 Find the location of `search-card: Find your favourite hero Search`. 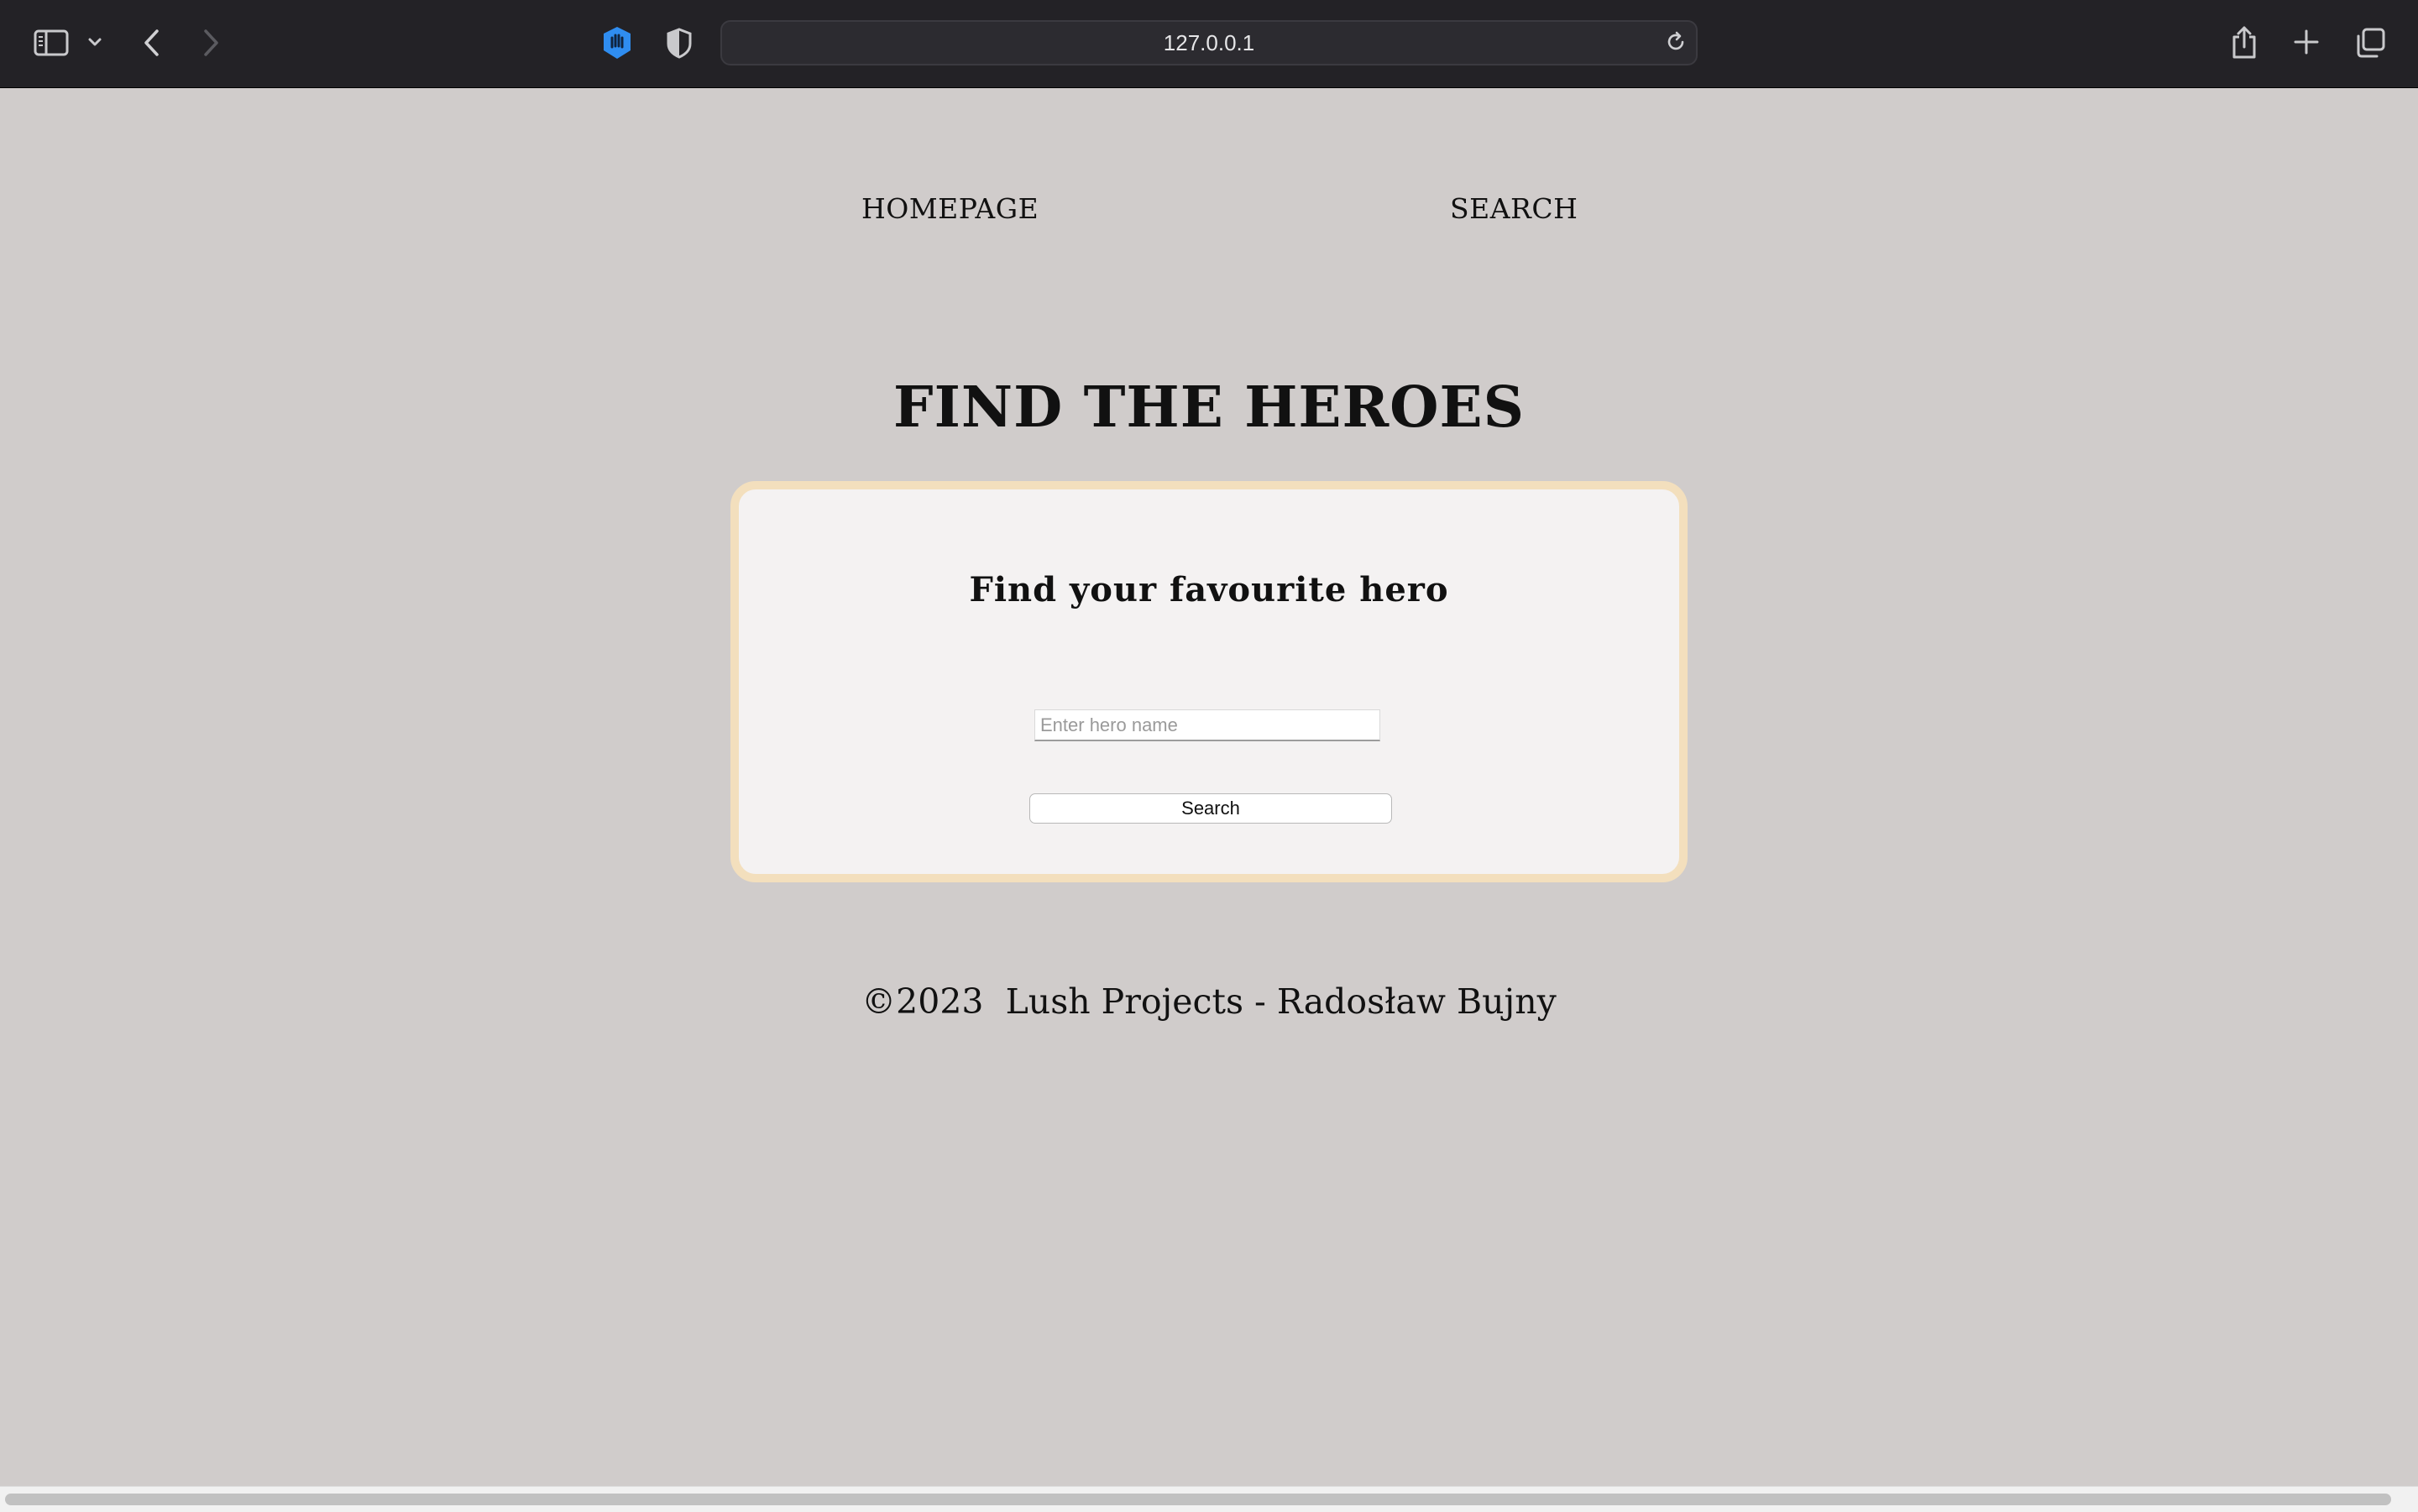

search-card: Find your favourite hero Search is located at coordinates (1209, 681).